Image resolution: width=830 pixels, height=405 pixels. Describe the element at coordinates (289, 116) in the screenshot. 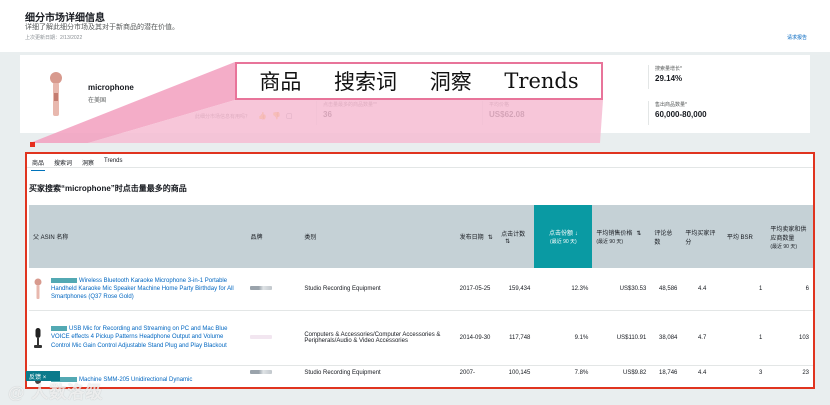

I see `comment-icon: ▢` at that location.